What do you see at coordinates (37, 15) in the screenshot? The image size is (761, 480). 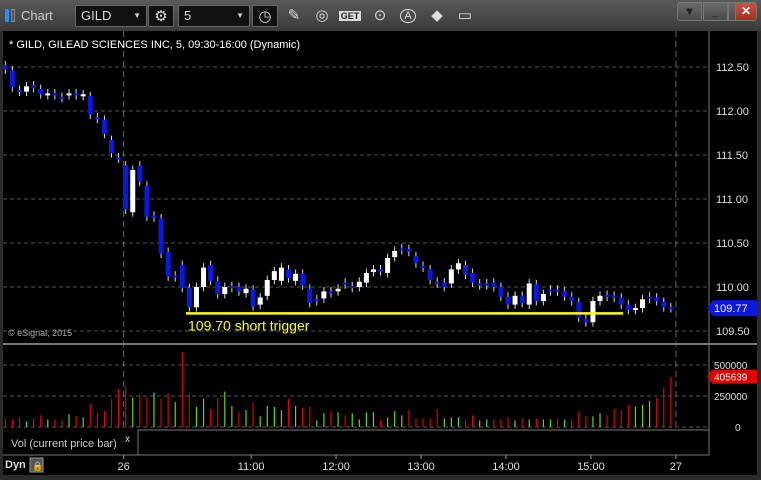 I see `window-title: Chart` at bounding box center [37, 15].